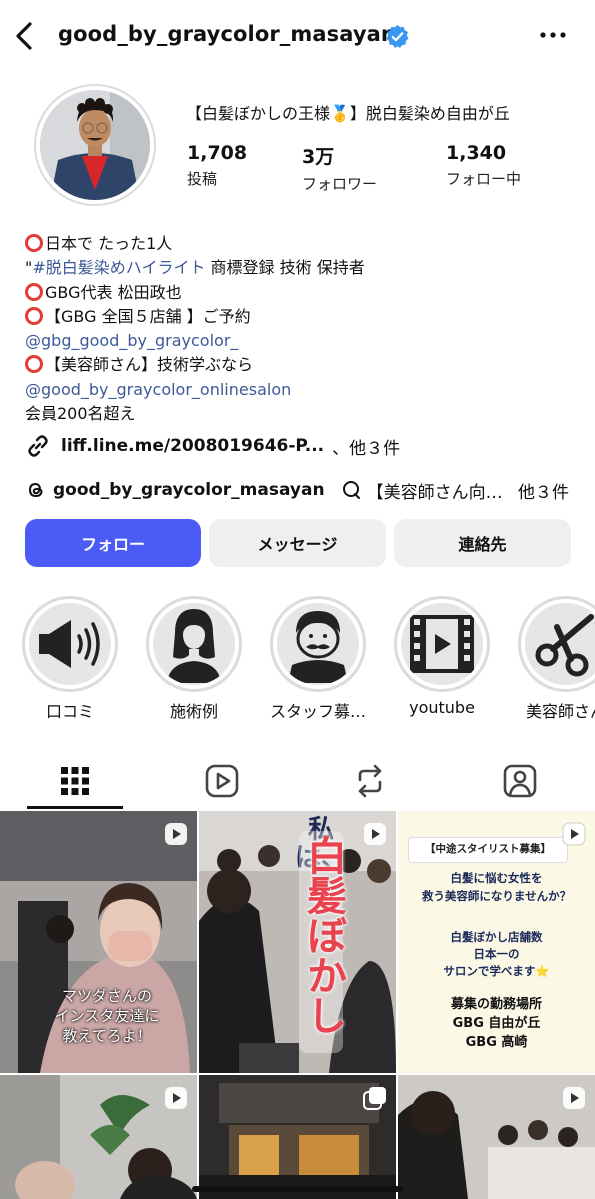  Describe the element at coordinates (194, 646) in the screenshot. I see `woman-silhouette-icon` at that location.